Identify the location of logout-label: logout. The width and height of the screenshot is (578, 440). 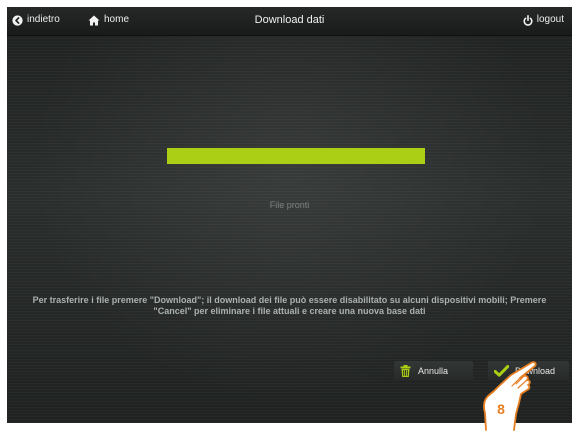
(550, 19).